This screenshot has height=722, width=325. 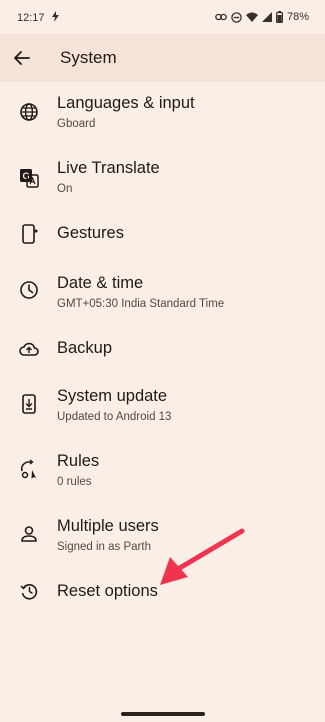 What do you see at coordinates (90, 233) in the screenshot?
I see `item-title: Gestures` at bounding box center [90, 233].